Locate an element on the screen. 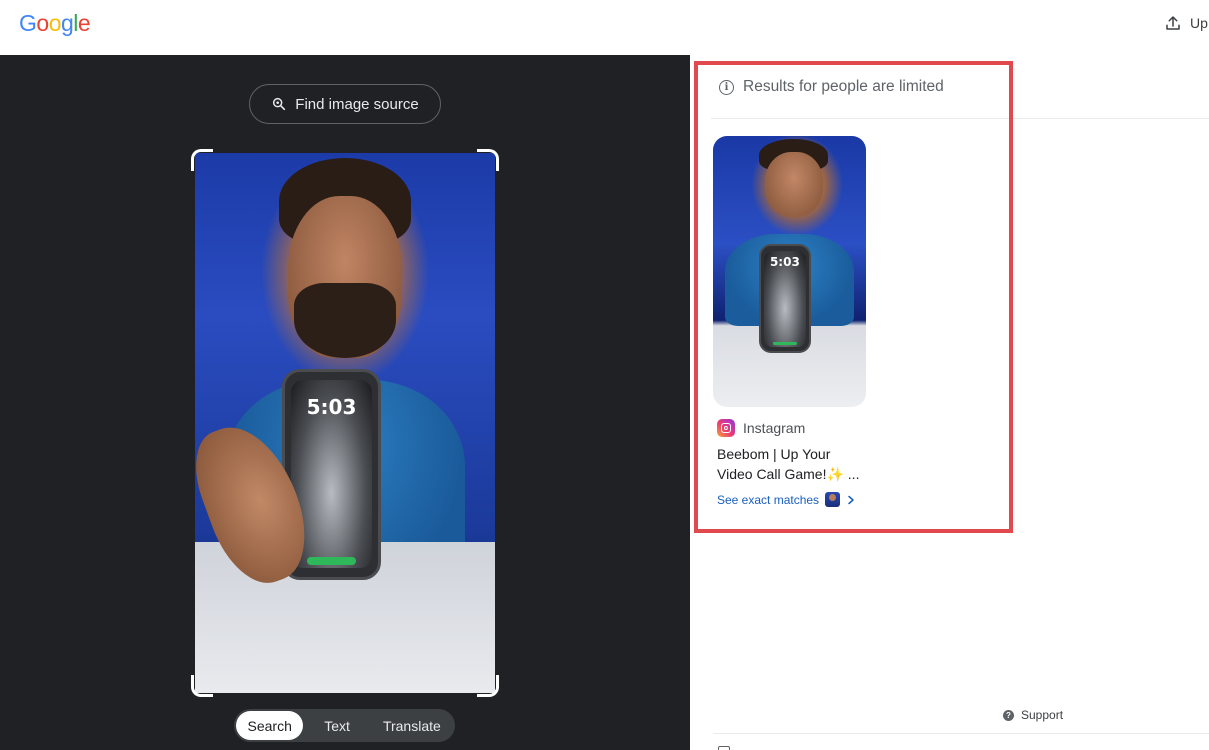  lens-search-icon is located at coordinates (279, 104).